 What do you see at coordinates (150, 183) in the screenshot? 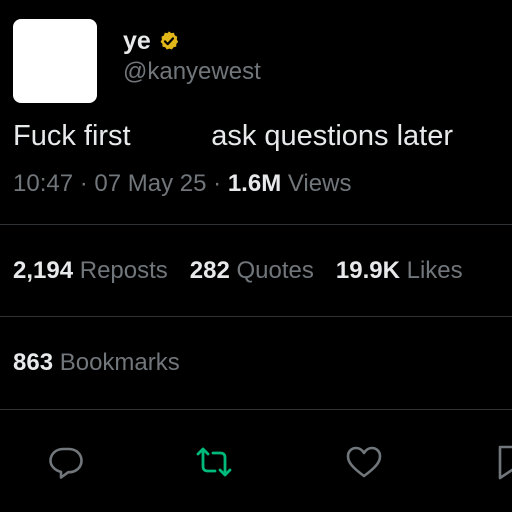
I see `tweet-date: 07 May 25` at bounding box center [150, 183].